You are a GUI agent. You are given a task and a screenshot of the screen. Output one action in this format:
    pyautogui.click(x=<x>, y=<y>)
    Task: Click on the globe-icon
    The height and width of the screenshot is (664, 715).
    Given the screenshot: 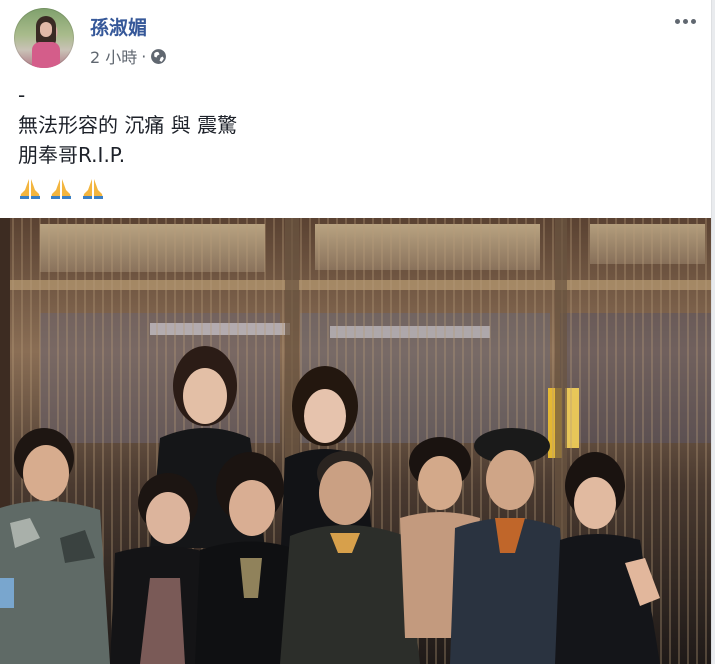 What is the action you would take?
    pyautogui.click(x=158, y=56)
    